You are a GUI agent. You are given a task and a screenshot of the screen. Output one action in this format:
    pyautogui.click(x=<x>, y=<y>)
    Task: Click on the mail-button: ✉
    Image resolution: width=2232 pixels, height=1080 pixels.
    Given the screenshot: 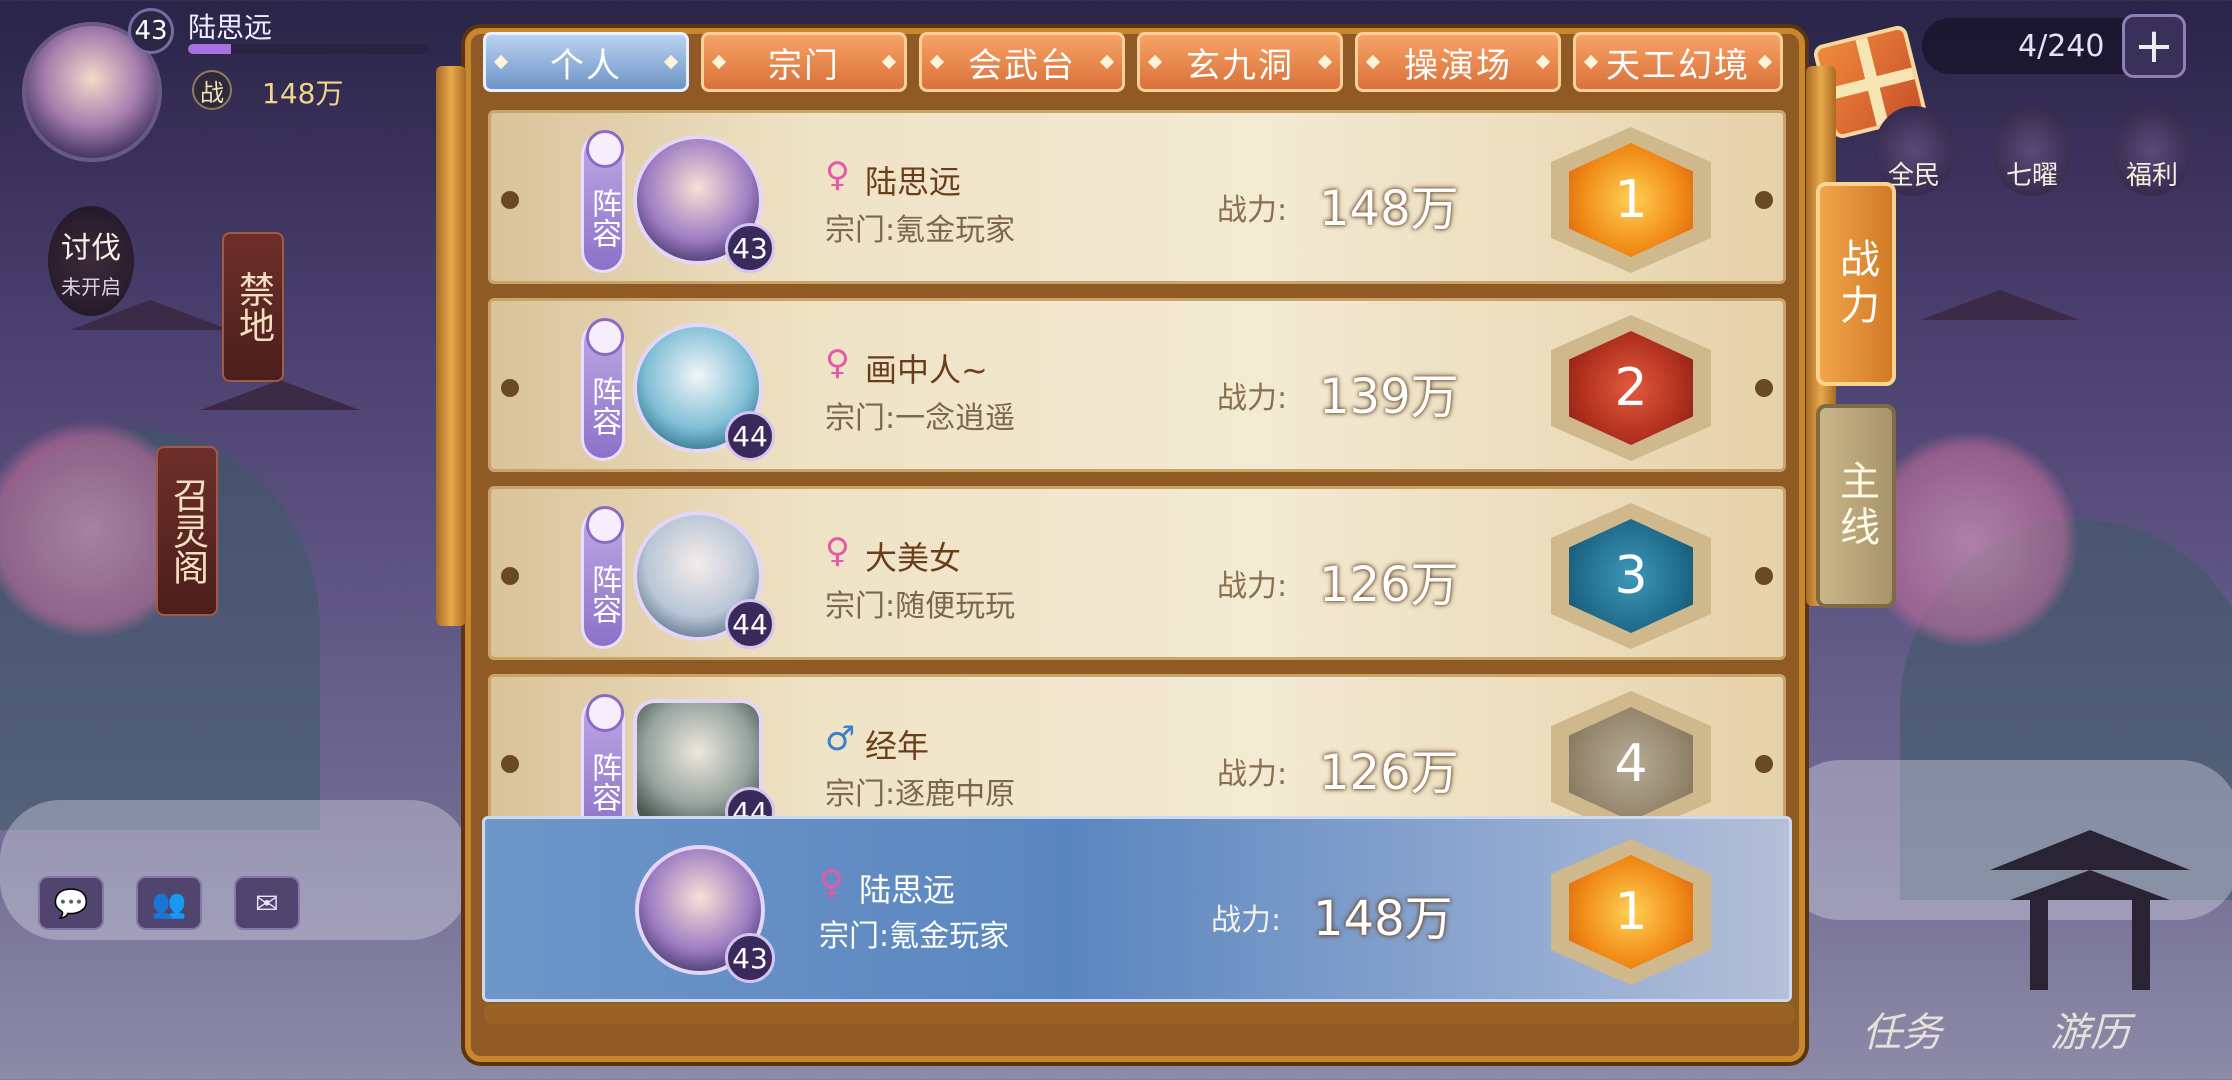 What is the action you would take?
    pyautogui.click(x=267, y=903)
    